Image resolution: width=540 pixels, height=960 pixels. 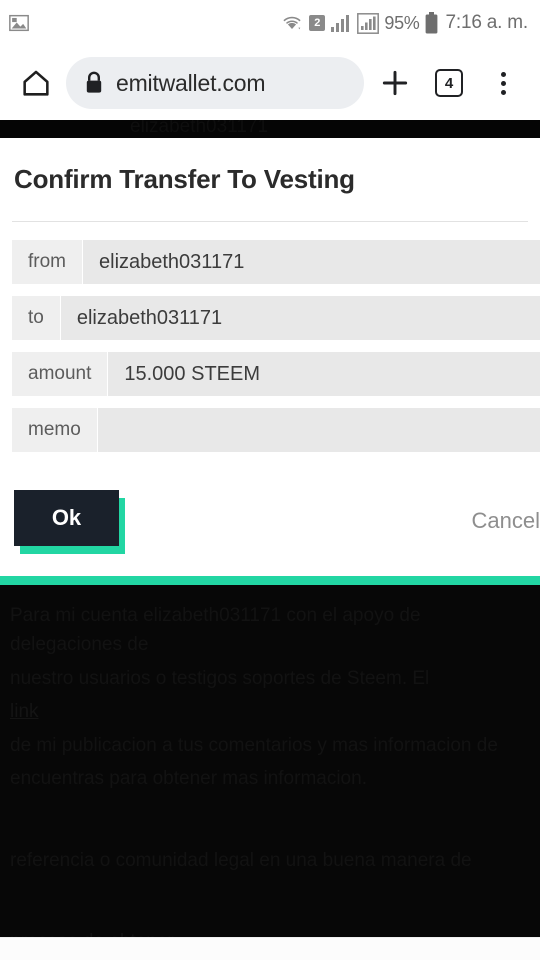 I want to click on wifi-icon, so click(x=292, y=23).